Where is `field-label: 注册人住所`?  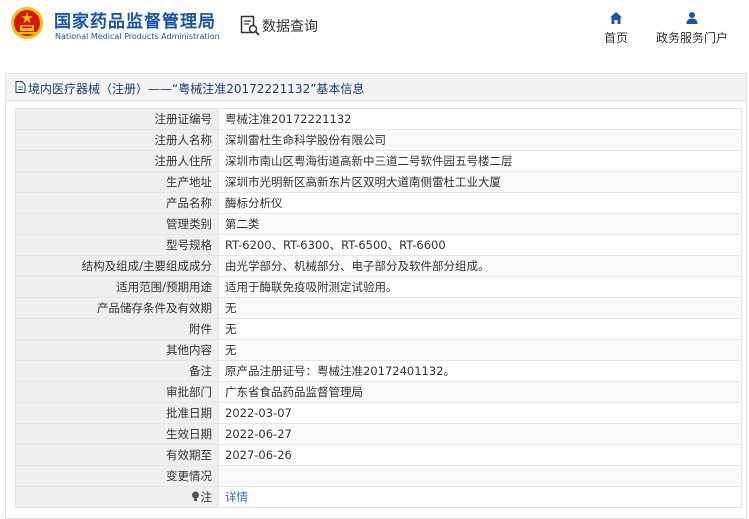 field-label: 注册人住所 is located at coordinates (117, 161).